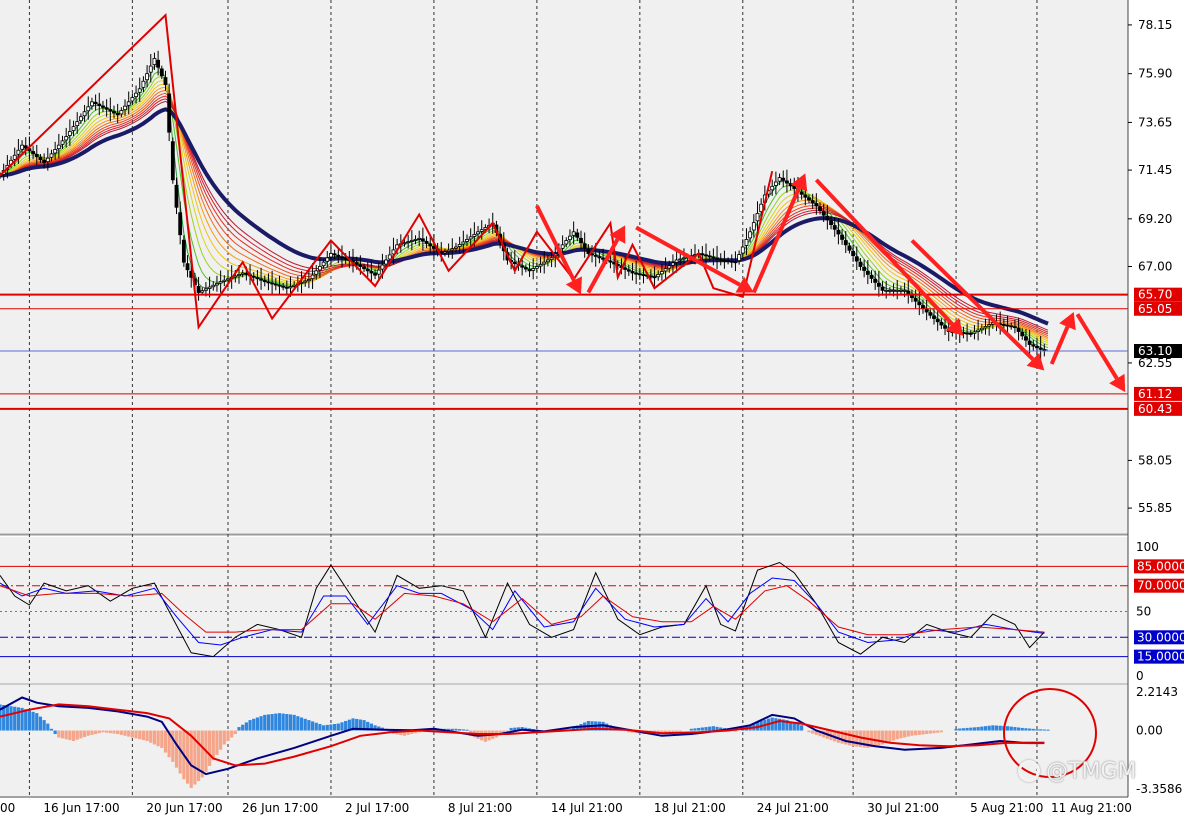 The height and width of the screenshot is (816, 1184). What do you see at coordinates (1155, 508) in the screenshot?
I see `price-tick-label: 55.85` at bounding box center [1155, 508].